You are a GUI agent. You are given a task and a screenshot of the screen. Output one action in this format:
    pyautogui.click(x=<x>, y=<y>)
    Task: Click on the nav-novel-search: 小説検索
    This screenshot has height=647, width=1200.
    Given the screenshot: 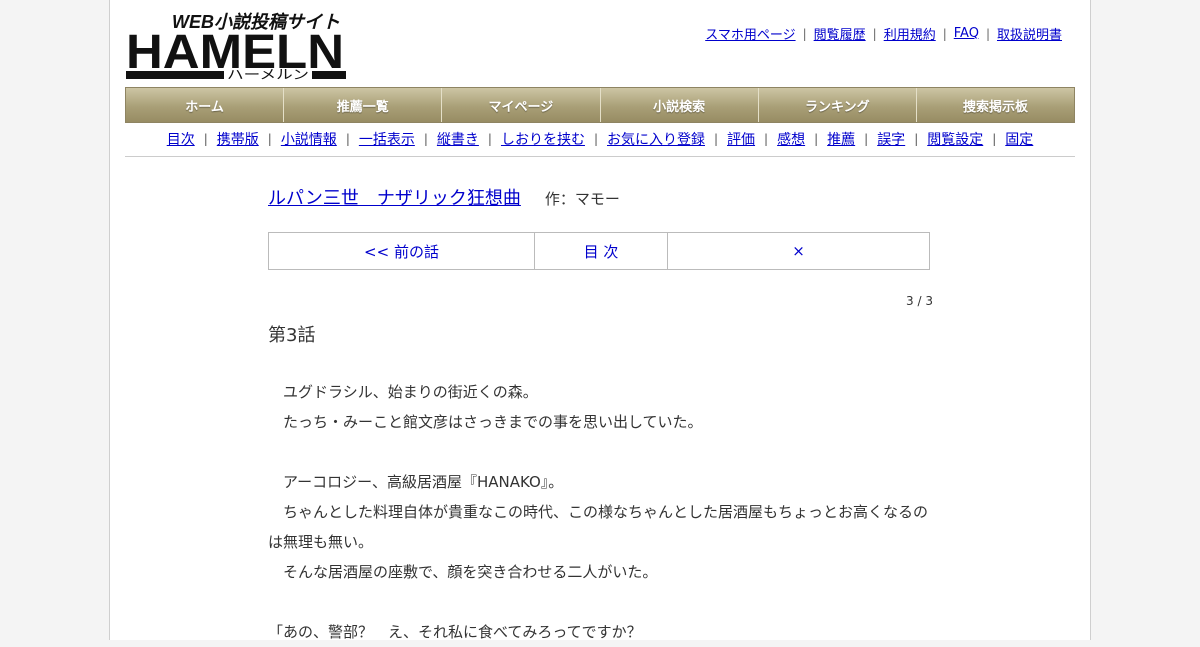 What is the action you would take?
    pyautogui.click(x=679, y=105)
    